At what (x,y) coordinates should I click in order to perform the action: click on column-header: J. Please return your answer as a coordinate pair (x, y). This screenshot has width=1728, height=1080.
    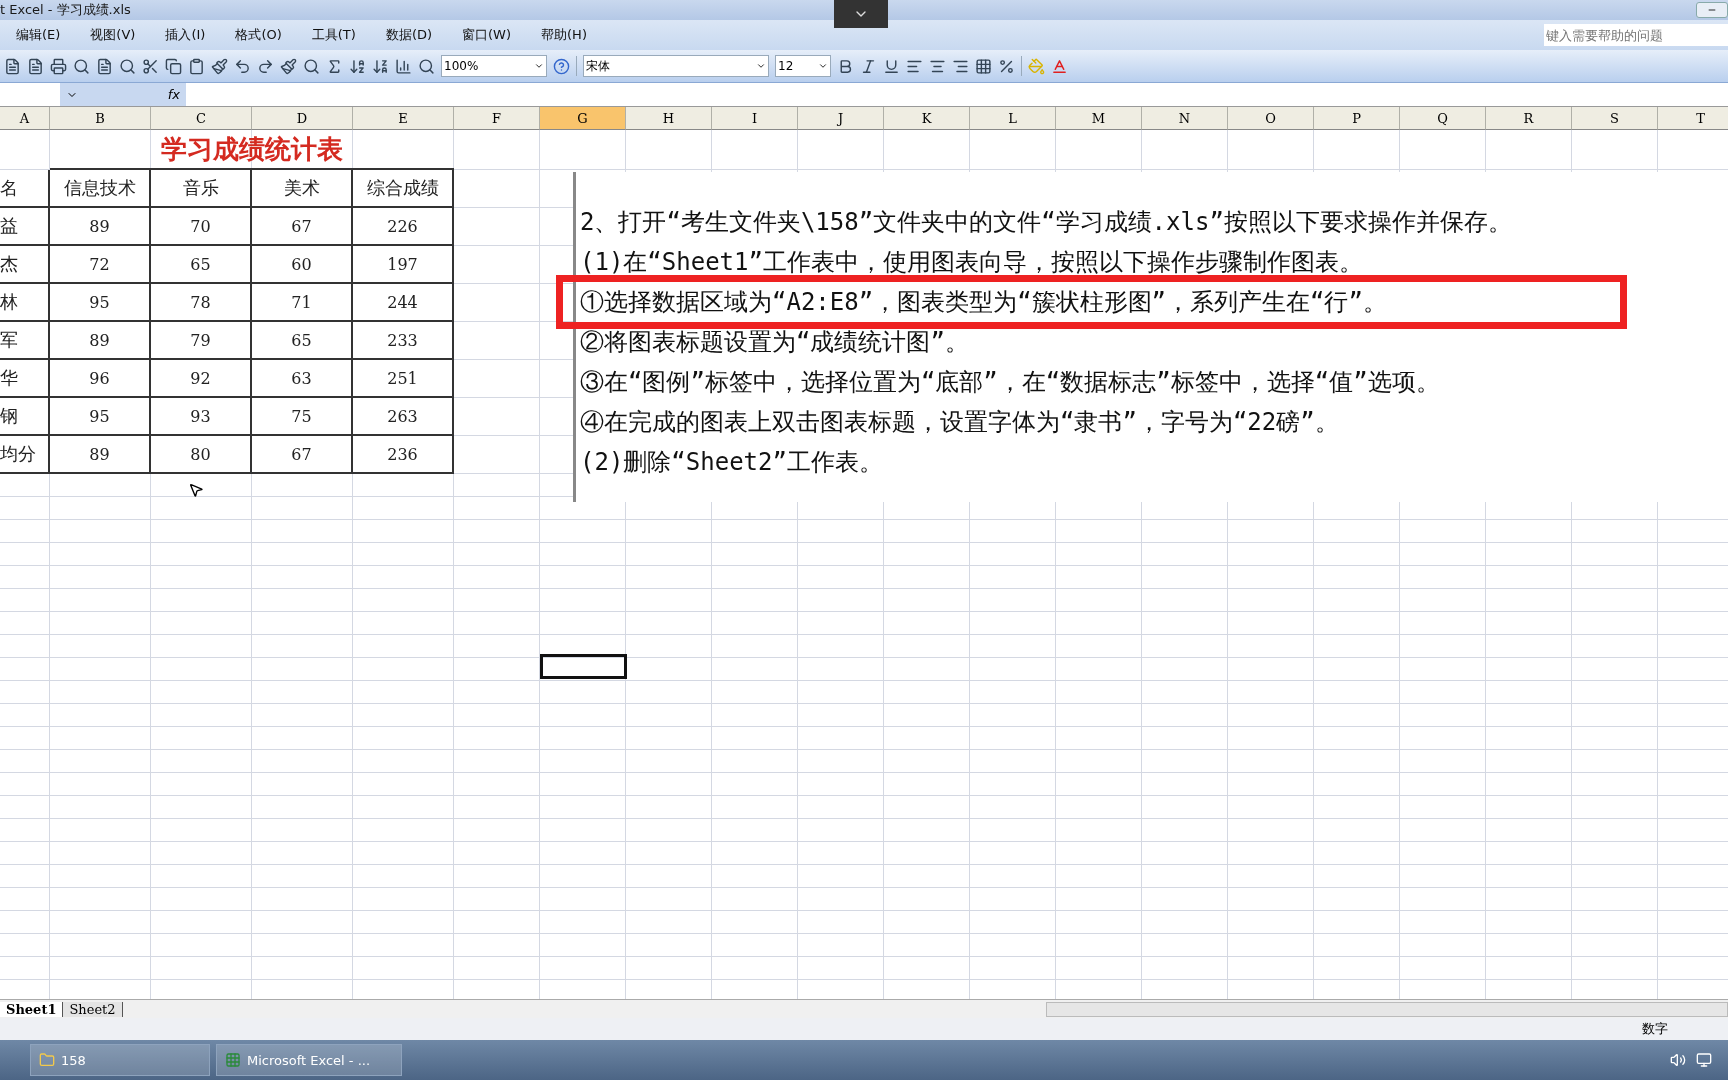
    Looking at the image, I should click on (841, 118).